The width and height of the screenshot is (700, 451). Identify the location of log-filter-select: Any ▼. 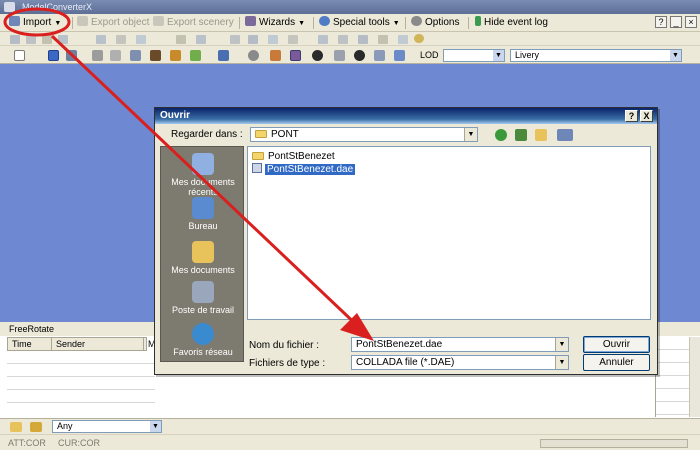
(107, 426).